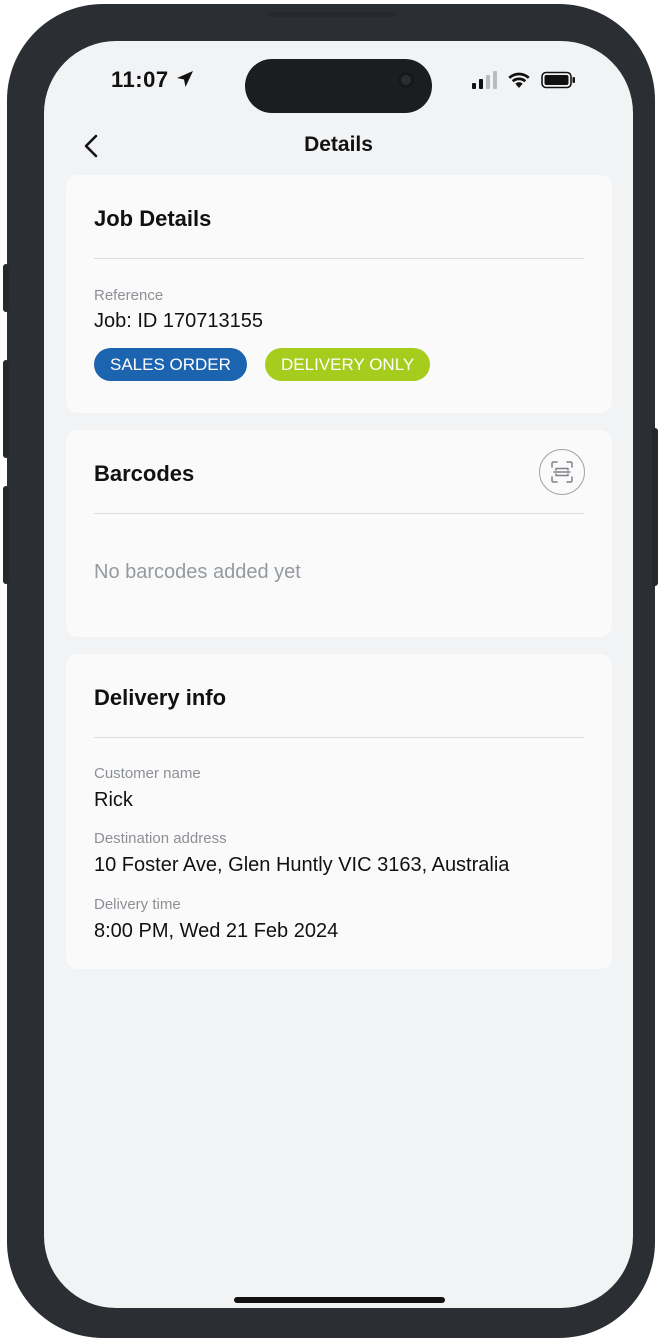 This screenshot has height=1342, width=663. What do you see at coordinates (160, 697) in the screenshot?
I see `delivery-info-title: Delivery info` at bounding box center [160, 697].